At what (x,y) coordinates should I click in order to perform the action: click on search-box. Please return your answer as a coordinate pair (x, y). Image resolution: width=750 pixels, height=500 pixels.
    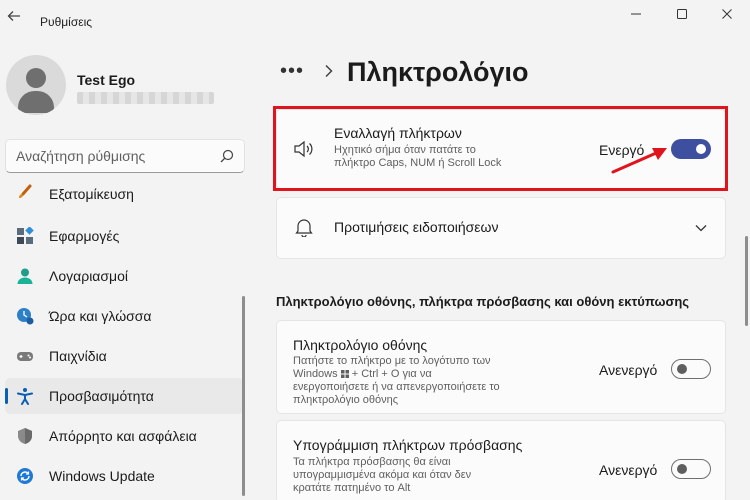
    Looking at the image, I should click on (125, 156).